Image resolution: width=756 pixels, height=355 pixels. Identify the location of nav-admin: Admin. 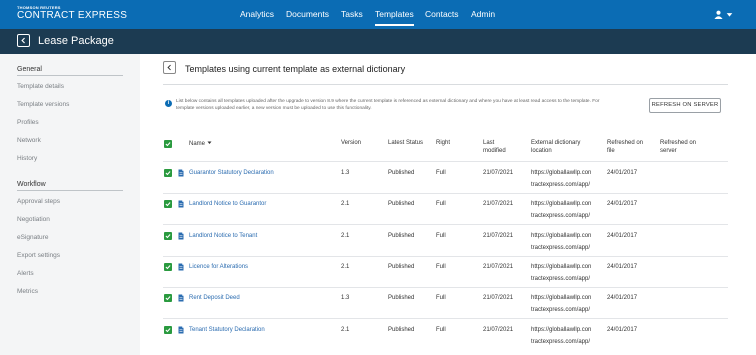
(483, 14).